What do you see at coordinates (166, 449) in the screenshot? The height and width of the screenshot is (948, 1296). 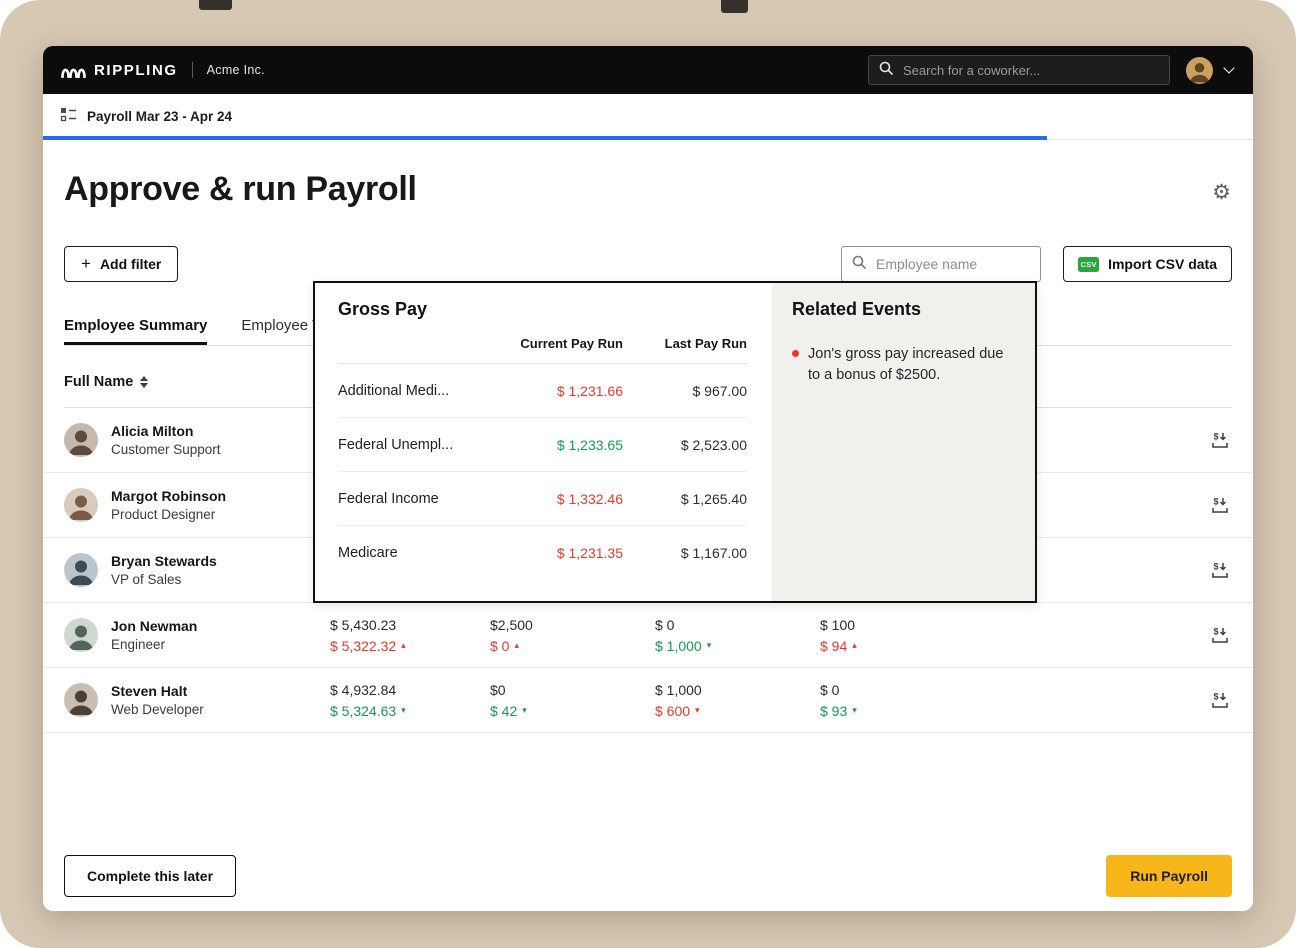 I see `employee-role: Customer Support` at bounding box center [166, 449].